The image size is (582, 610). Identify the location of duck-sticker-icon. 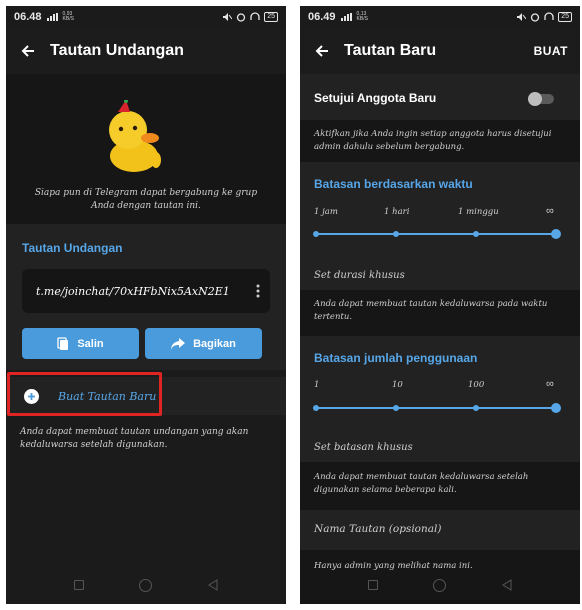
(135, 136).